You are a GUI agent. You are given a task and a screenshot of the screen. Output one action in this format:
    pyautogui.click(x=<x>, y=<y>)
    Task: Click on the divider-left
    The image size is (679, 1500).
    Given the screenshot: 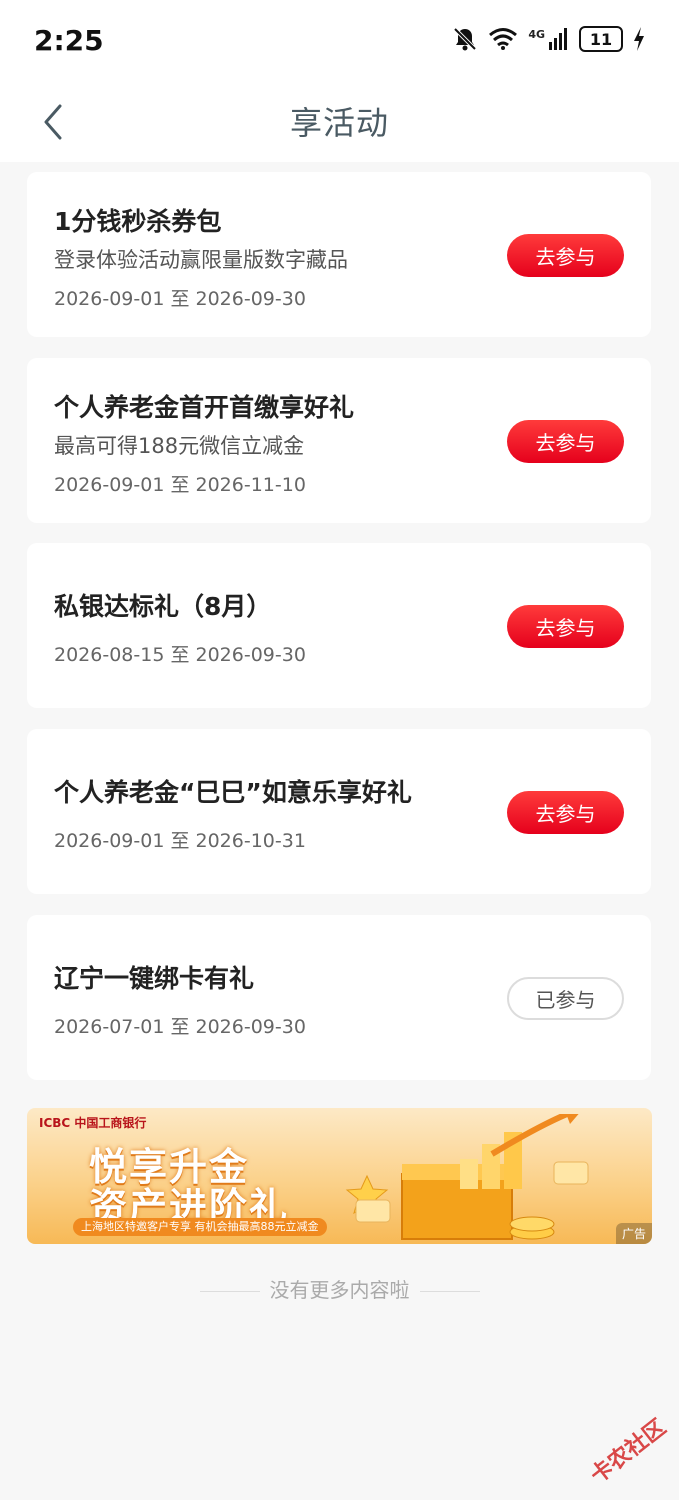 What is the action you would take?
    pyautogui.click(x=229, y=1291)
    